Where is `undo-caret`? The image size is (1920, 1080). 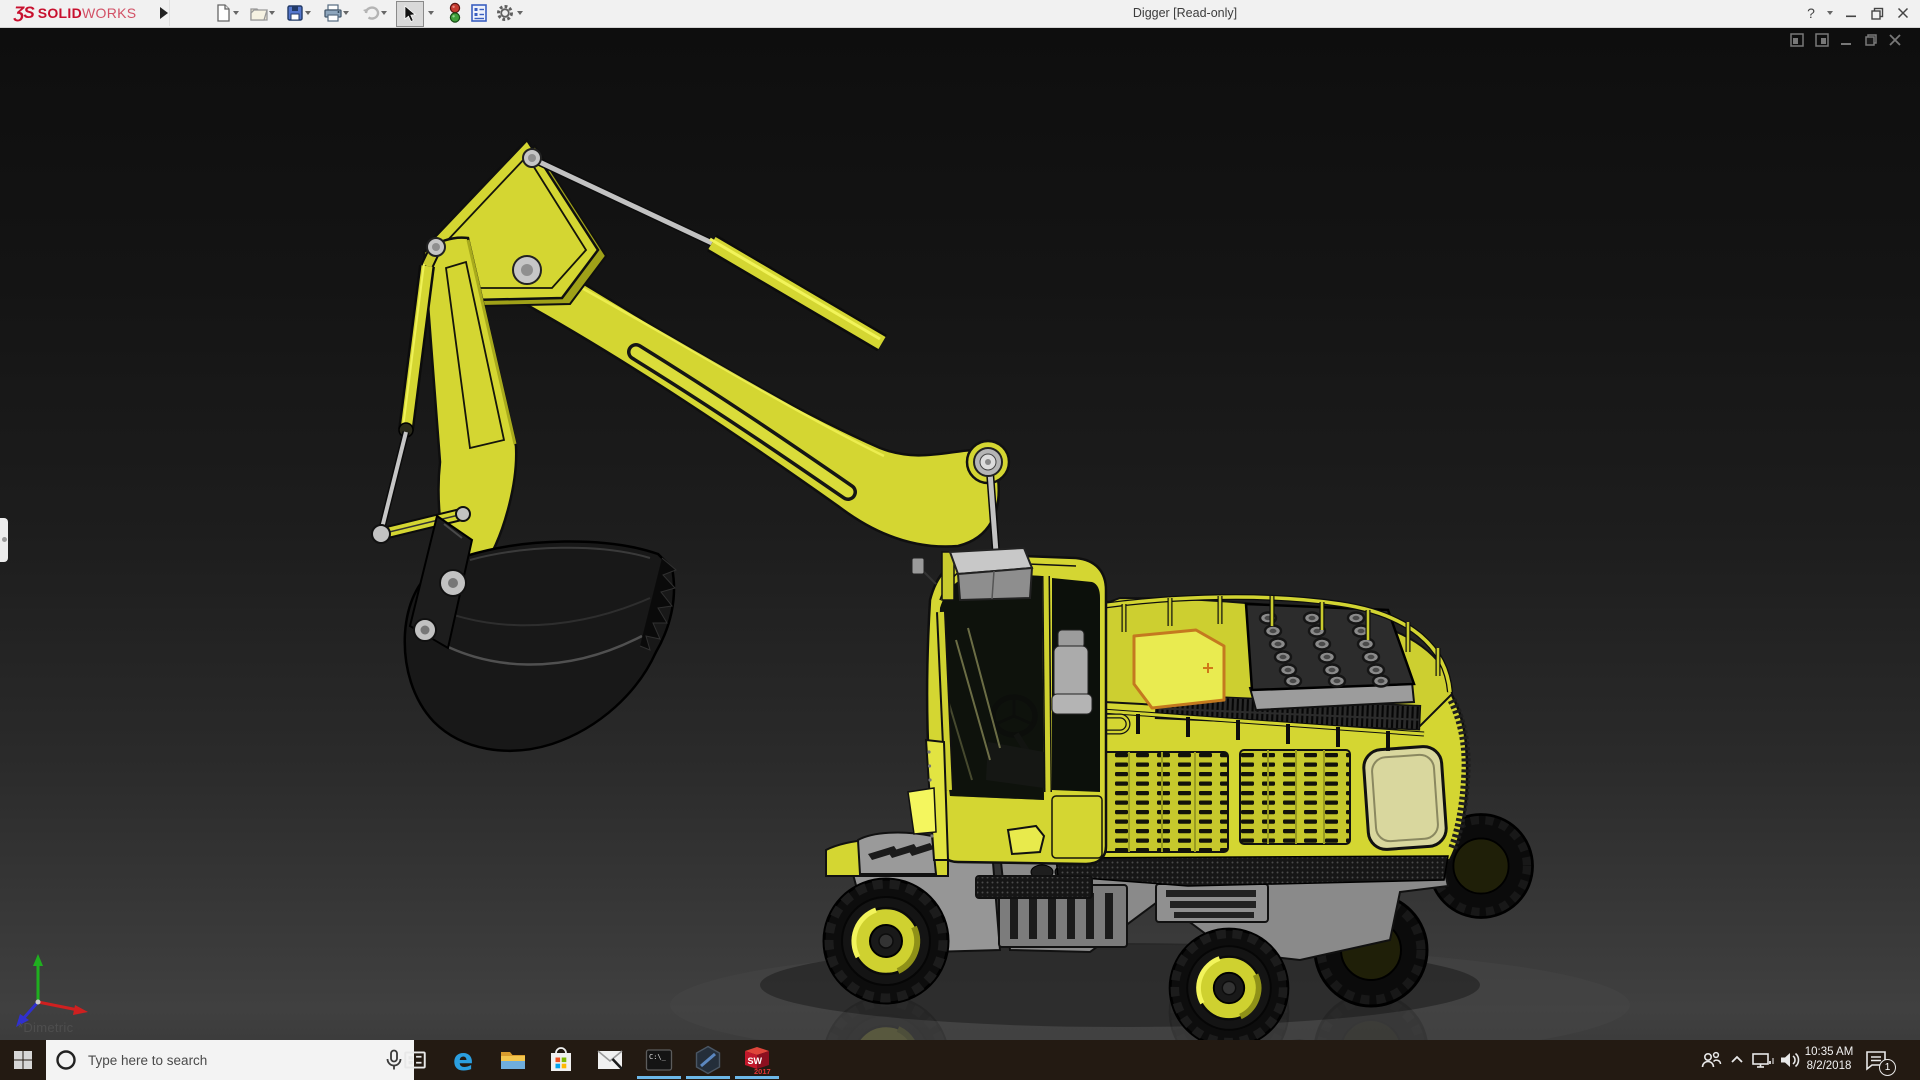 undo-caret is located at coordinates (384, 13).